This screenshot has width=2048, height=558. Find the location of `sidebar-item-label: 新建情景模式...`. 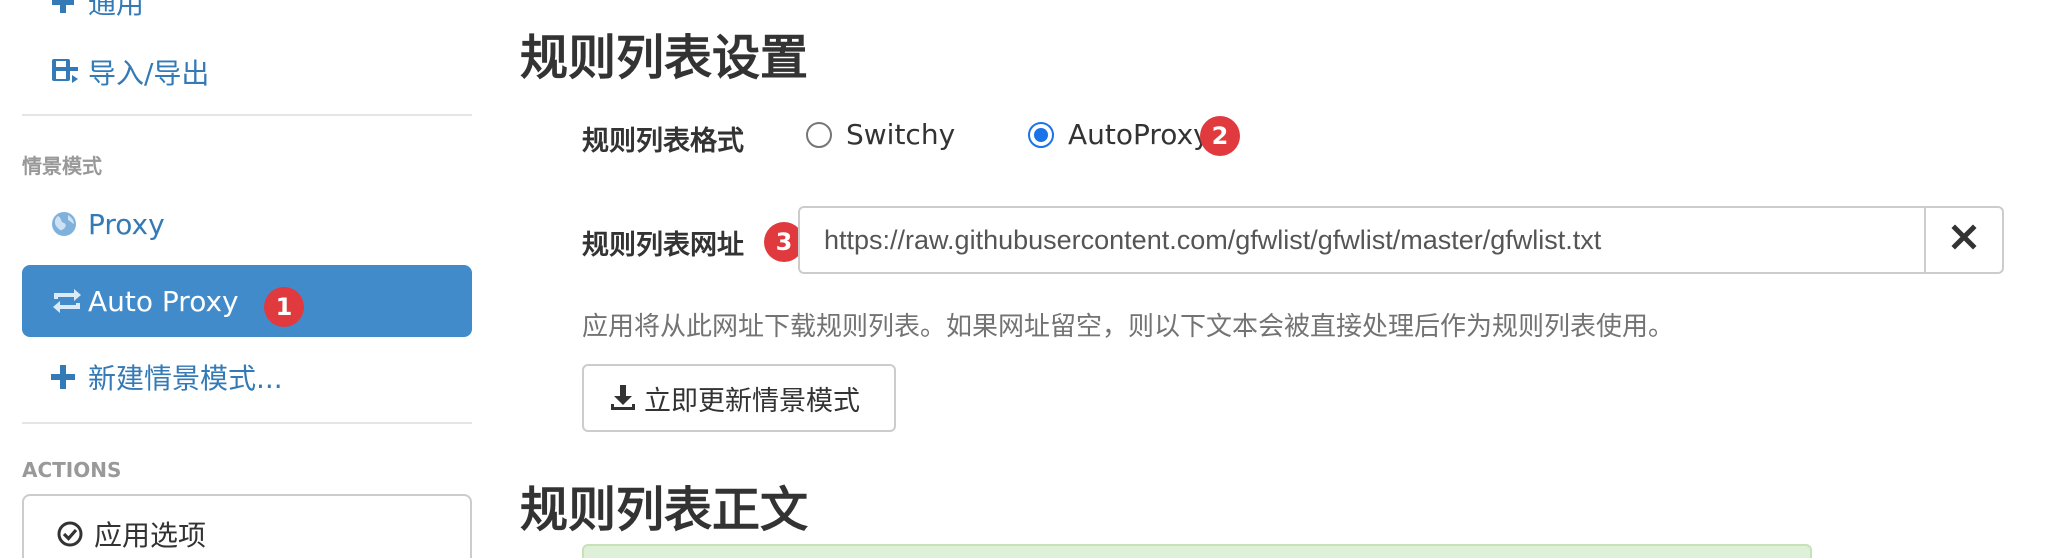

sidebar-item-label: 新建情景模式... is located at coordinates (185, 378).